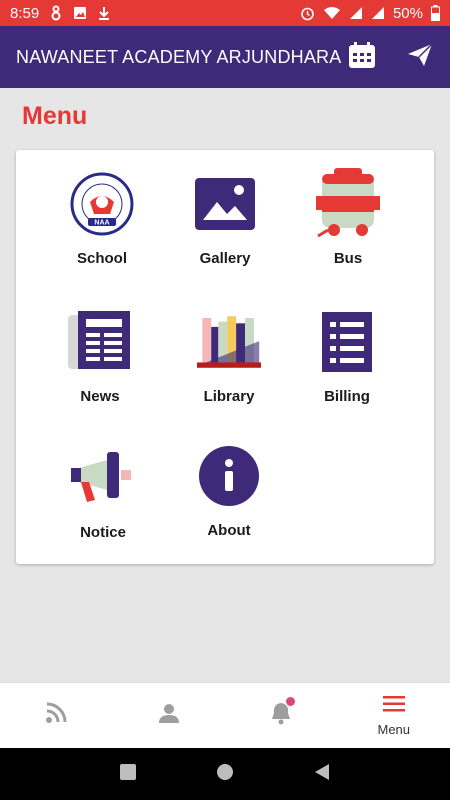  Describe the element at coordinates (101, 223) in the screenshot. I see `logo-banner-text: NAA` at that location.